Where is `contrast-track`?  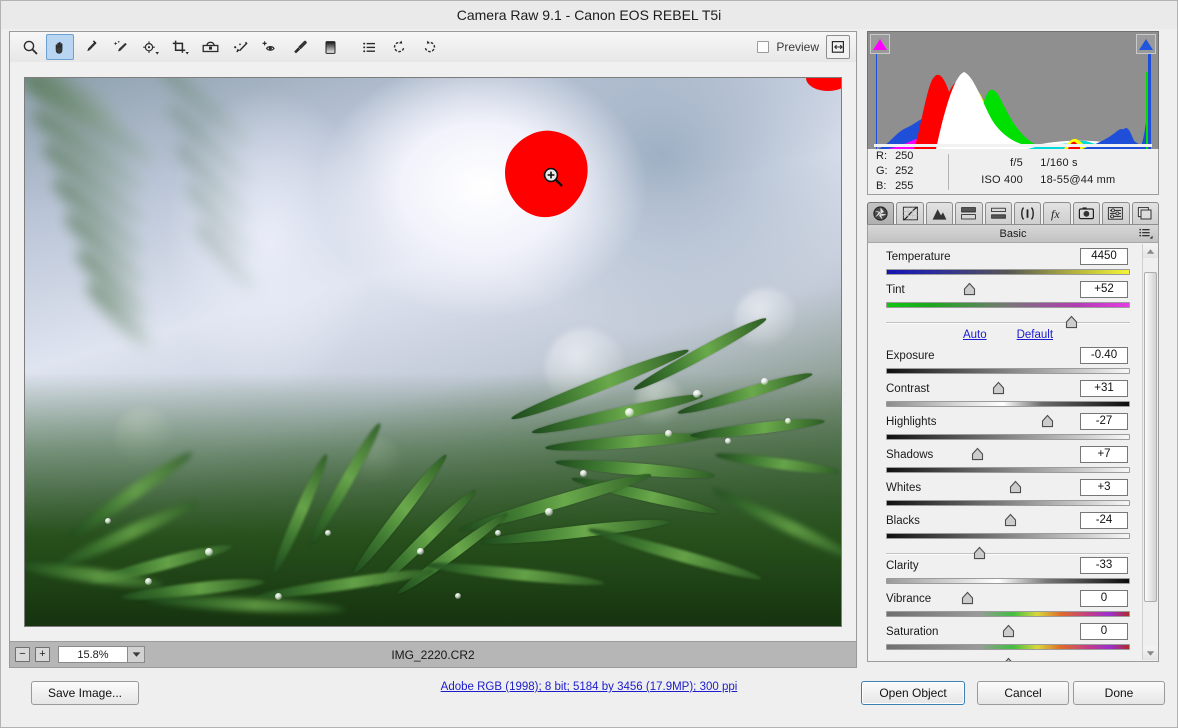 contrast-track is located at coordinates (1008, 414).